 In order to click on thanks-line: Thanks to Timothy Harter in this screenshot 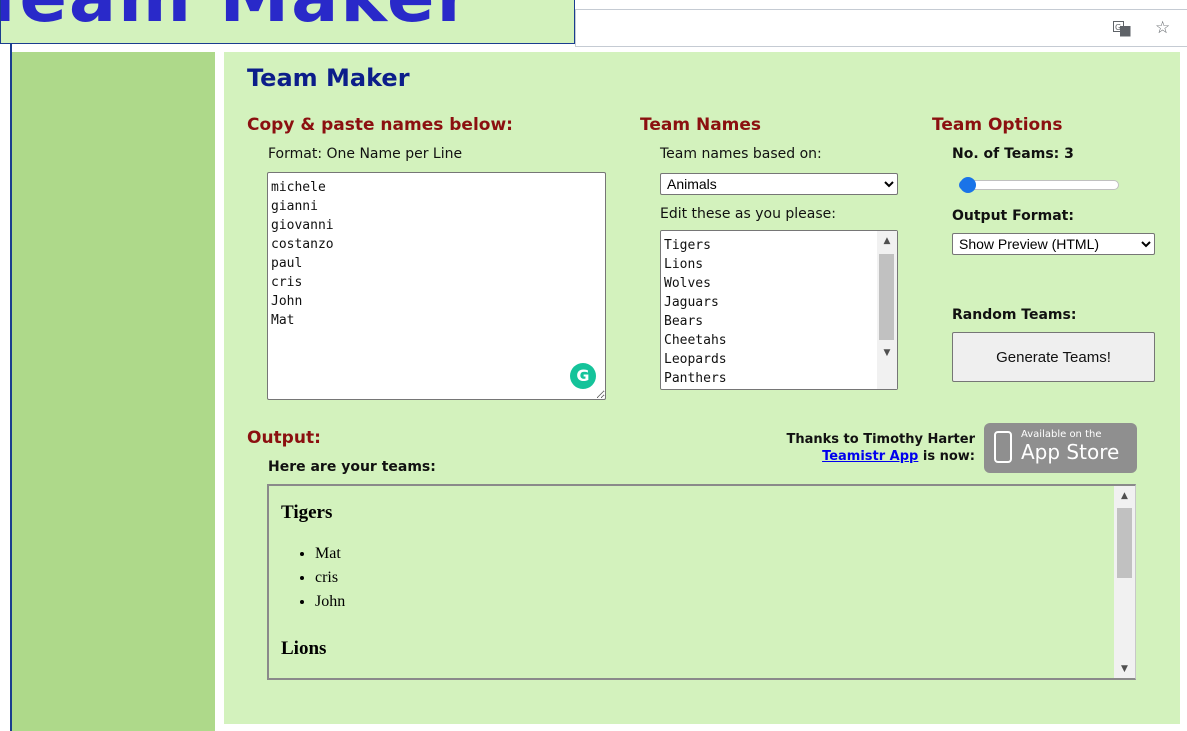, I will do `click(880, 439)`.